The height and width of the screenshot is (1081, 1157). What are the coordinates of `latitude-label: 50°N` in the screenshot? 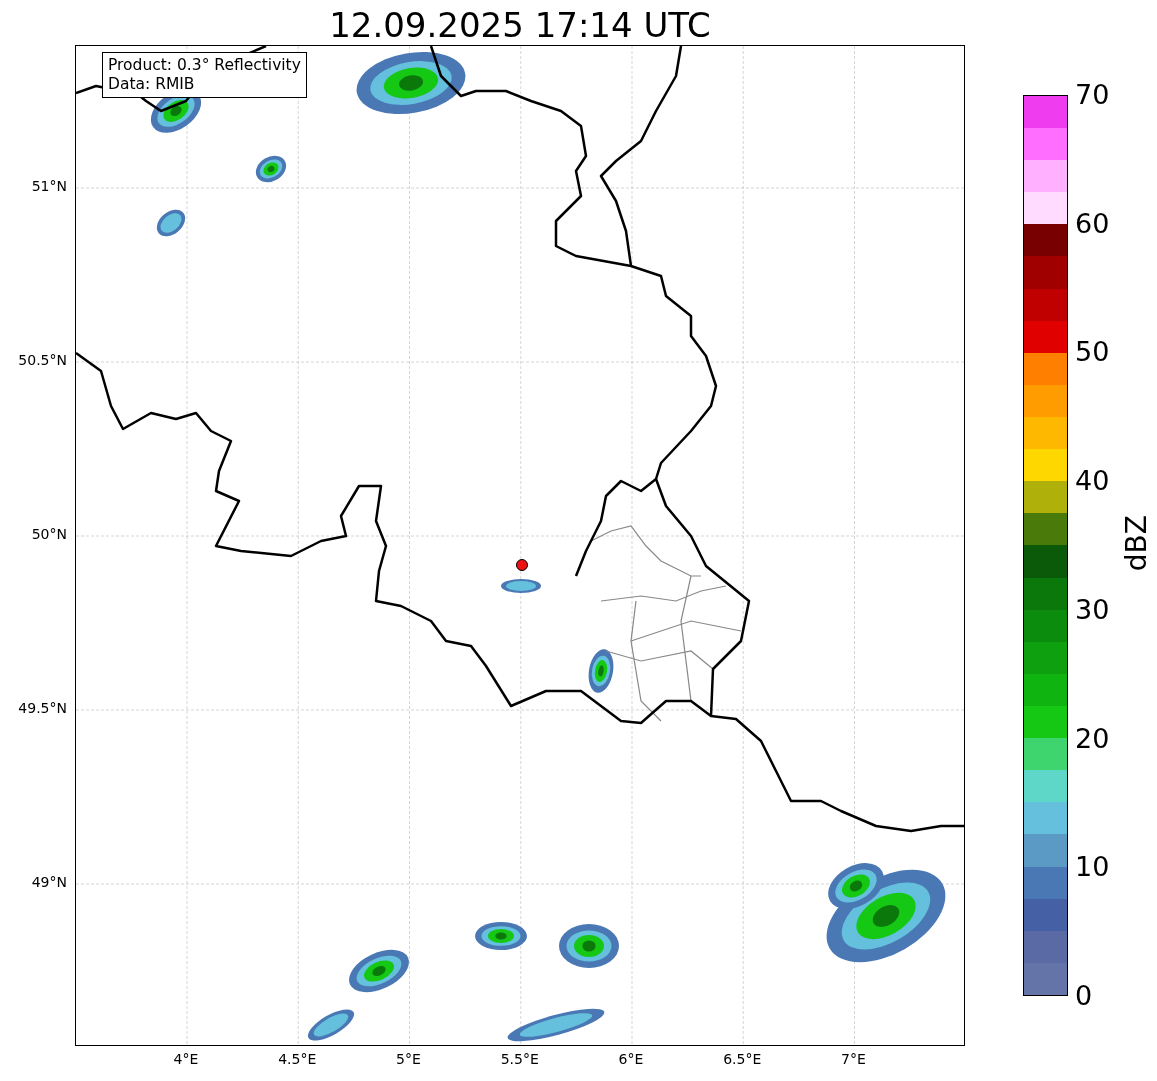 It's located at (49, 534).